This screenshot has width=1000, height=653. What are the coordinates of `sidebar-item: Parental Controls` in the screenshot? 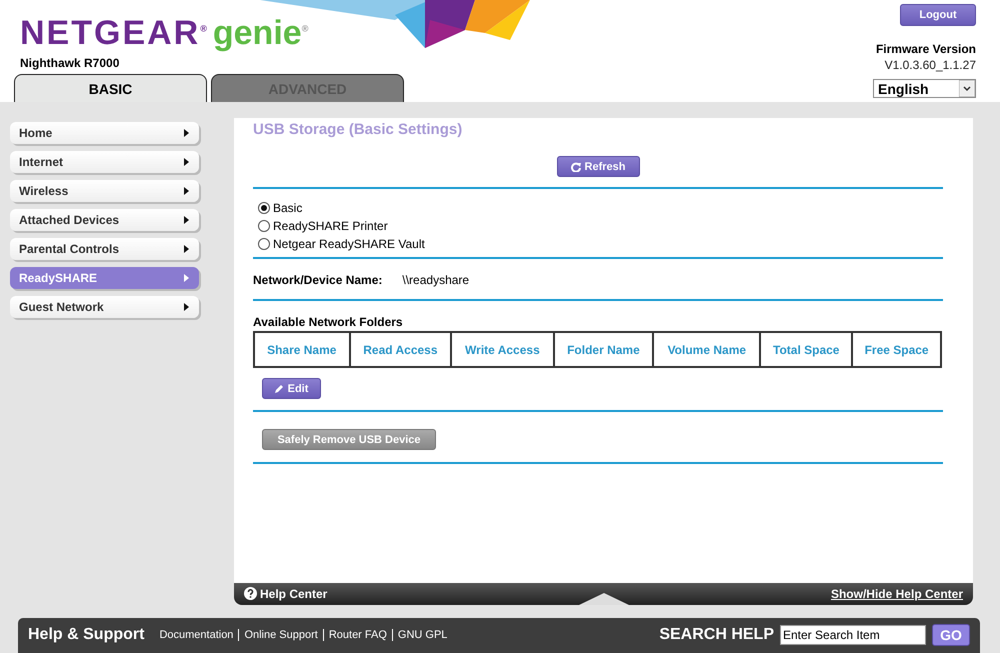 It's located at (104, 249).